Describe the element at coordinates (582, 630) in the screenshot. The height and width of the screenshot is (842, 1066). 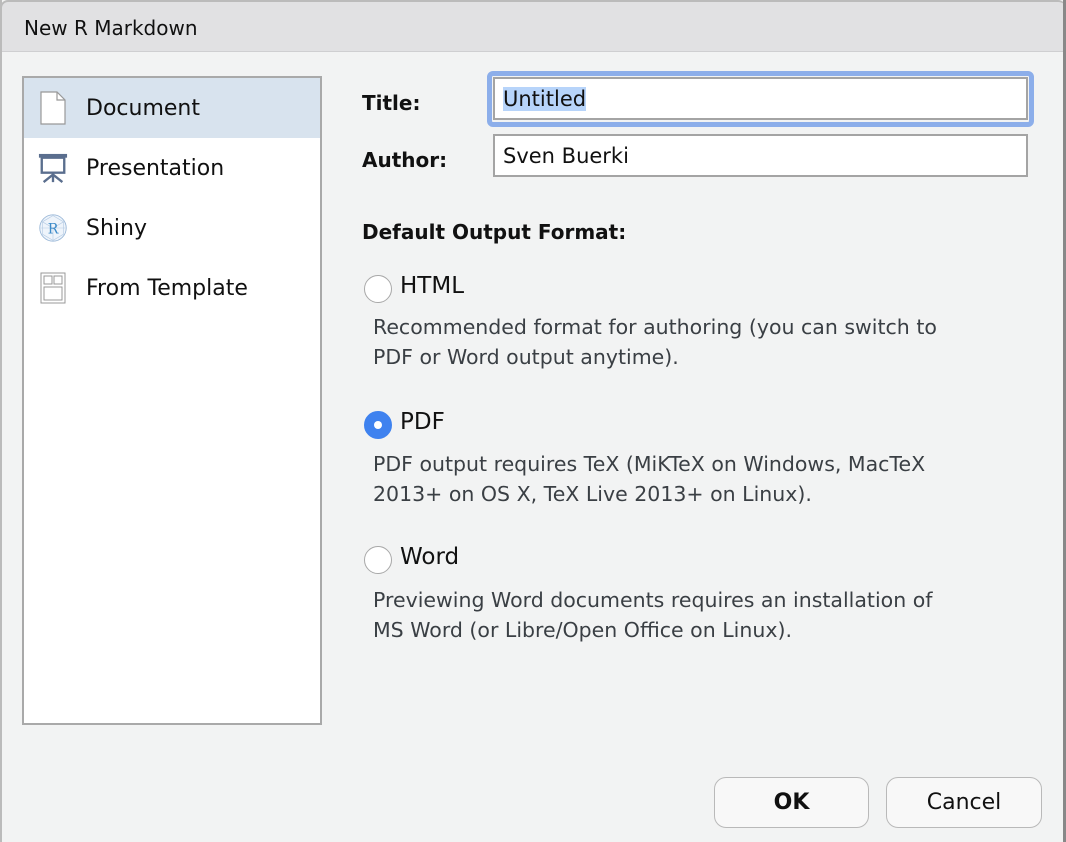
I see `desc-line: MS Word (or Libre/Open Office on Linux).` at that location.